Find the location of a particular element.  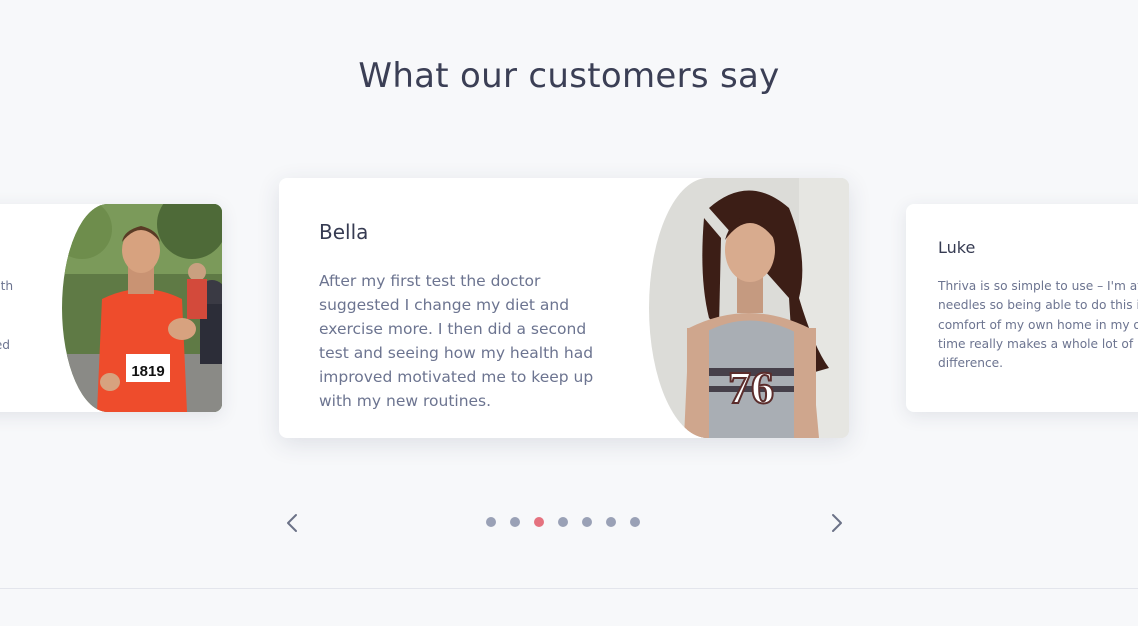

testimonial-card-left: vith red 1819 is located at coordinates (111, 308).